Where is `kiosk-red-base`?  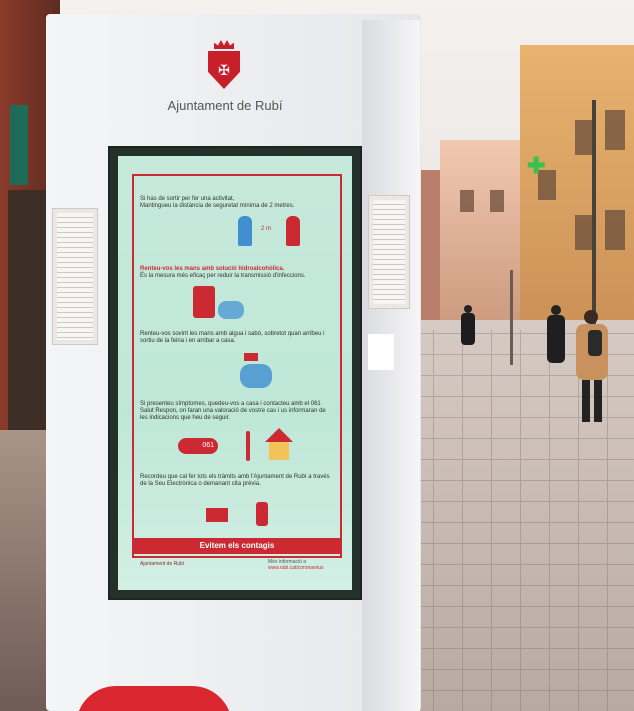 kiosk-red-base is located at coordinates (154, 698).